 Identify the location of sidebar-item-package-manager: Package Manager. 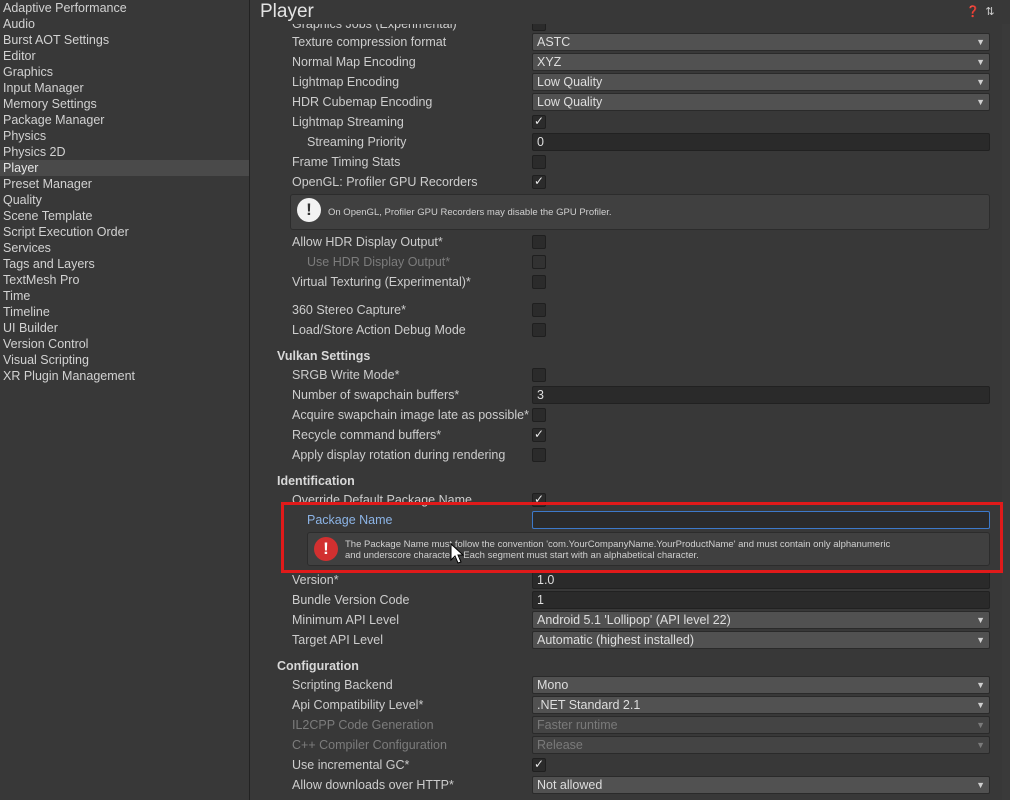
(124, 120).